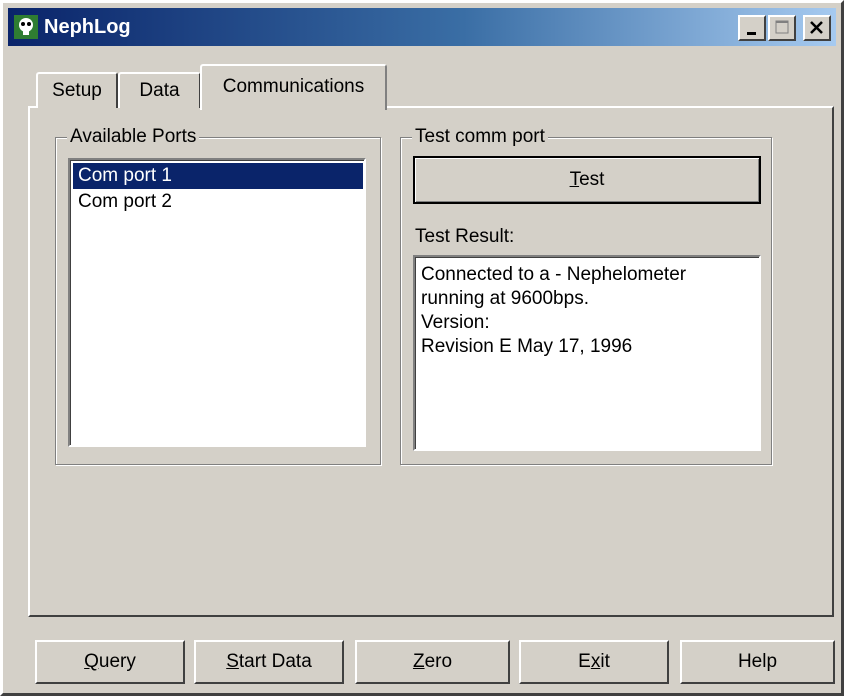 This screenshot has width=844, height=696. I want to click on query-label: uery, so click(117, 661).